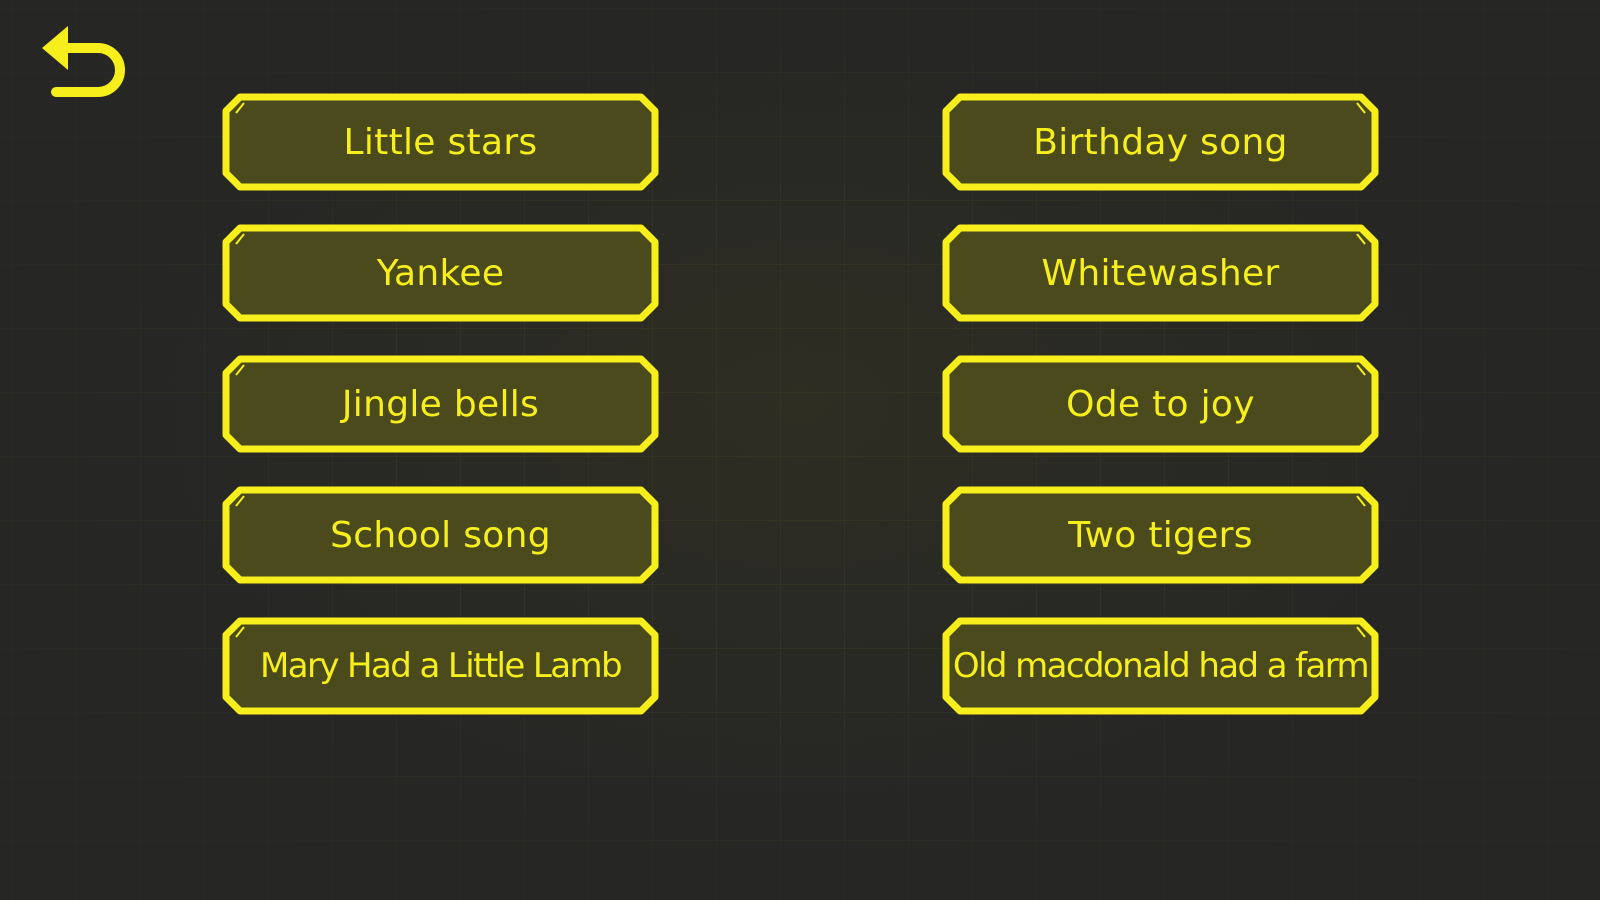  Describe the element at coordinates (83, 61) in the screenshot. I see `undo-arrow-icon` at that location.